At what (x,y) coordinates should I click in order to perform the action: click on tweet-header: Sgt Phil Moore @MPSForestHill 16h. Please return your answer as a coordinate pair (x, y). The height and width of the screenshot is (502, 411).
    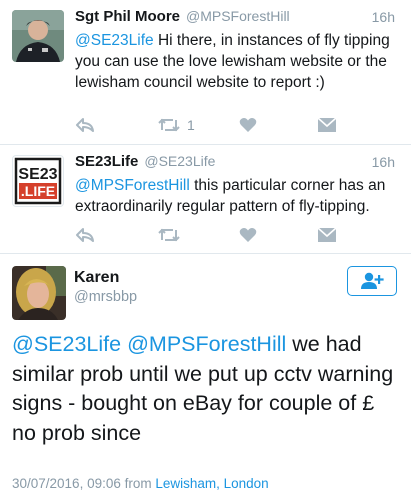
    Looking at the image, I should click on (238, 18).